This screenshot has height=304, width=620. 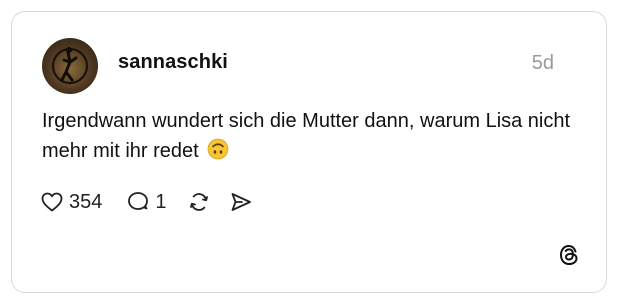 I want to click on repost-button, so click(x=199, y=202).